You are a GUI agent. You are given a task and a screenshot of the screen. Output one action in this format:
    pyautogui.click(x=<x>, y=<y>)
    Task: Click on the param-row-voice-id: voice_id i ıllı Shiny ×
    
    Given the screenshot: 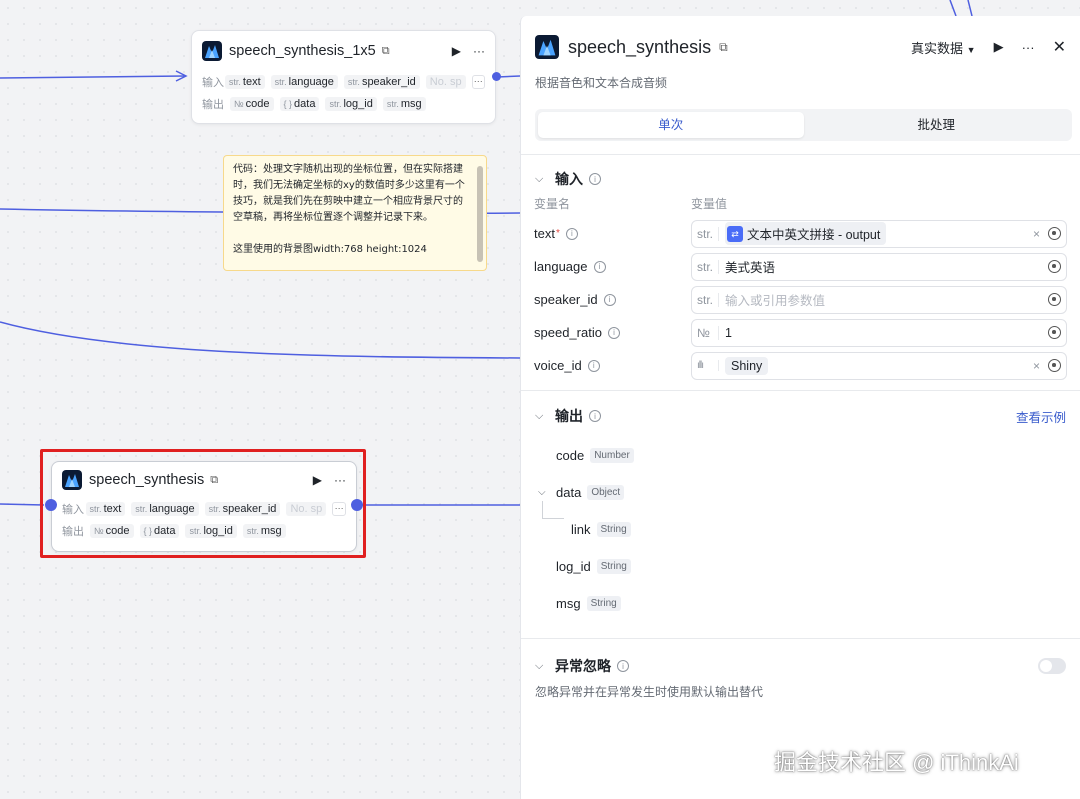 What is the action you would take?
    pyautogui.click(x=800, y=365)
    